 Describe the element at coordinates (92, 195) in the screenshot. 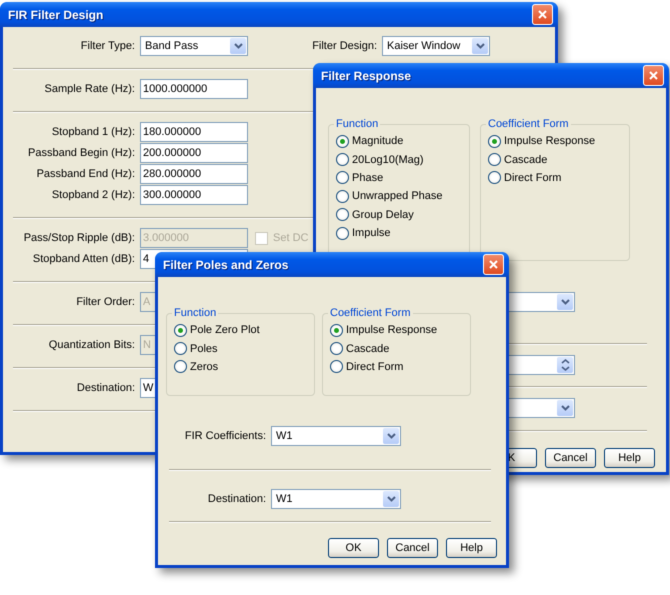

I see `field-label: Stopband 2 (Hz):` at that location.